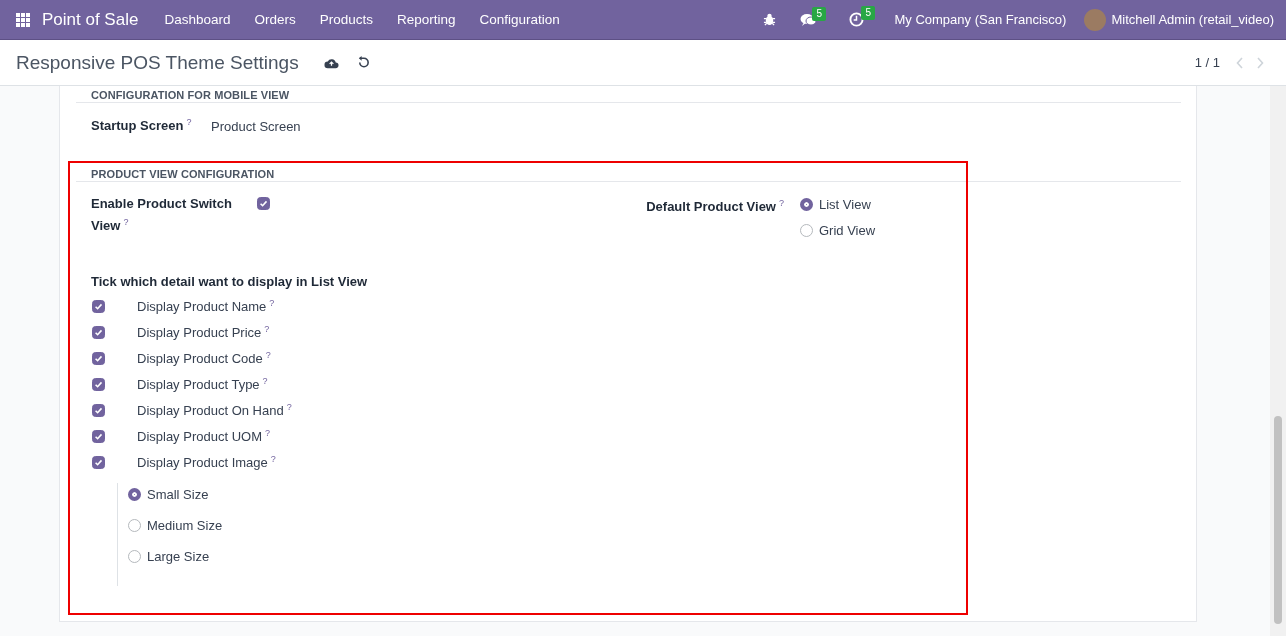 The width and height of the screenshot is (1286, 636). Describe the element at coordinates (206, 306) in the screenshot. I see `checkbox-label: Display Product Name $^{?}$` at that location.